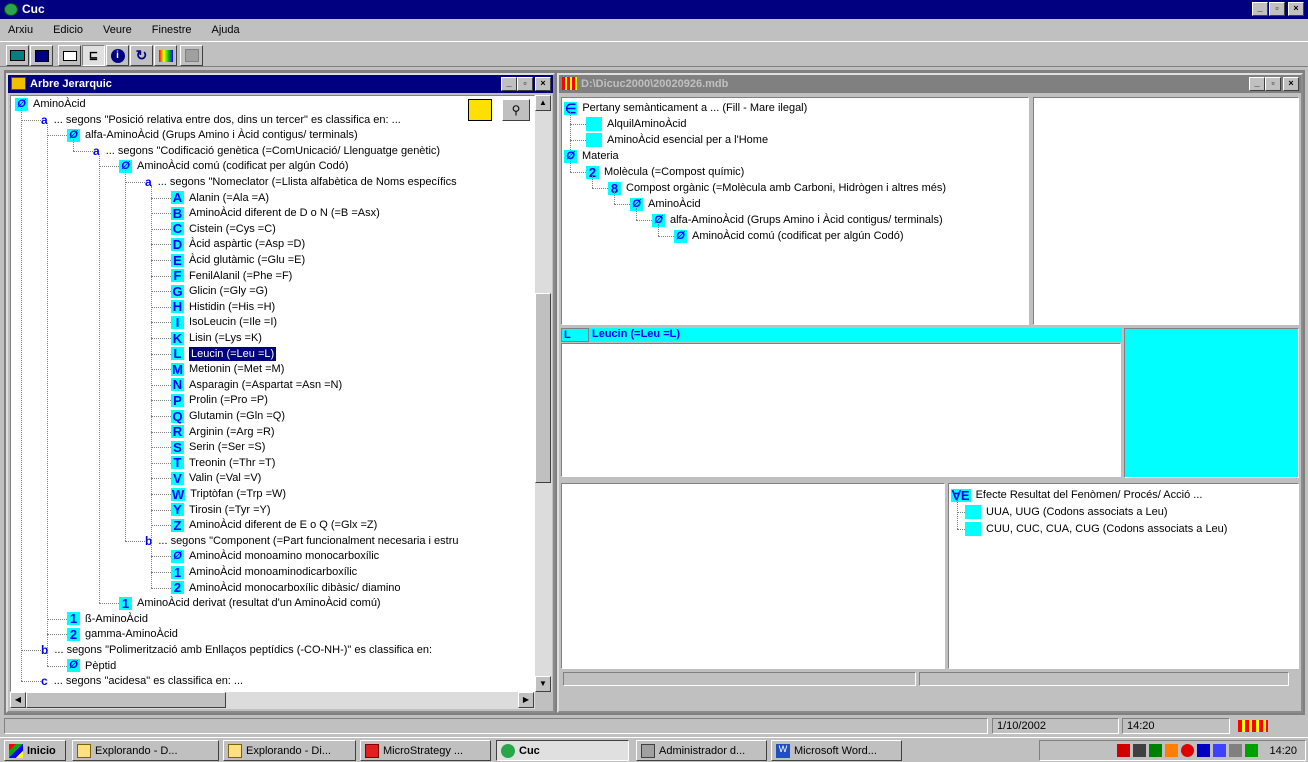 This screenshot has width=1308, height=762. I want to click on print-icon, so click(69, 55).